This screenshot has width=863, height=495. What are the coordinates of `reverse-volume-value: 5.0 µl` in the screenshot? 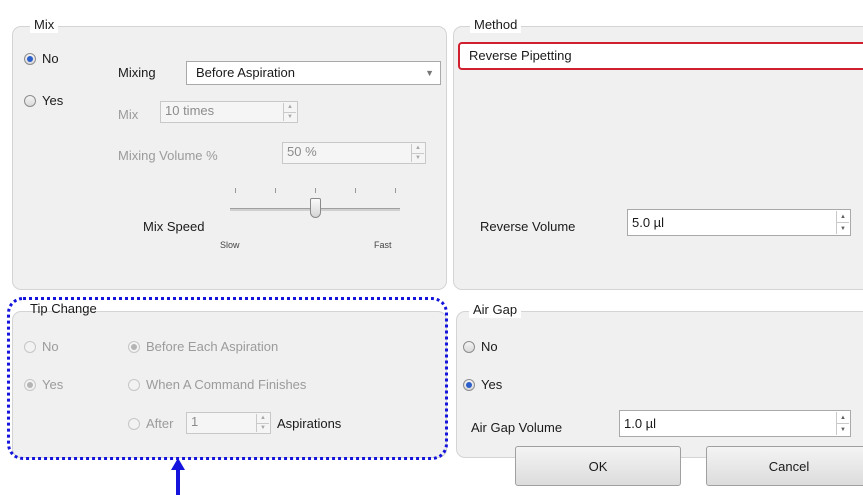 It's located at (648, 222).